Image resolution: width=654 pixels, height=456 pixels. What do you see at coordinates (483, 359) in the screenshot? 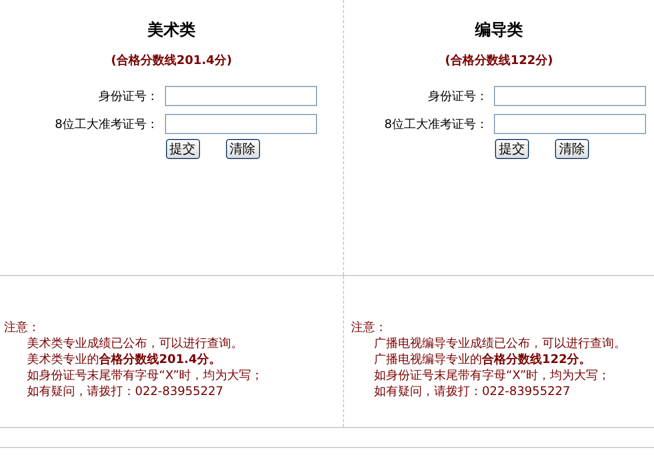
I see `notice-line: 广播电视编导专业的合格分数线122分。` at bounding box center [483, 359].